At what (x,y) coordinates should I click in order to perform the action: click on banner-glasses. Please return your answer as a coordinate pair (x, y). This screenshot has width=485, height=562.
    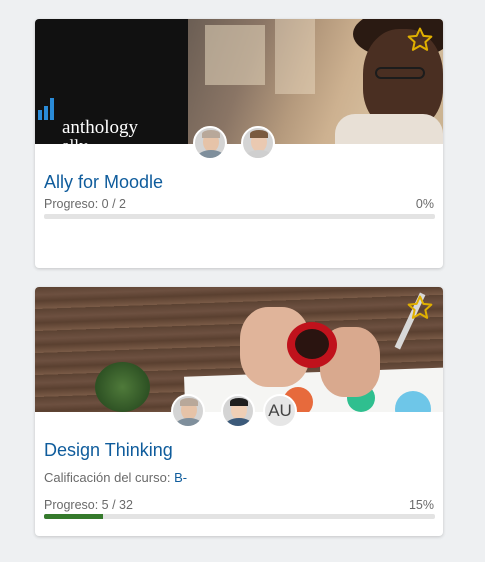
    Looking at the image, I should click on (400, 73).